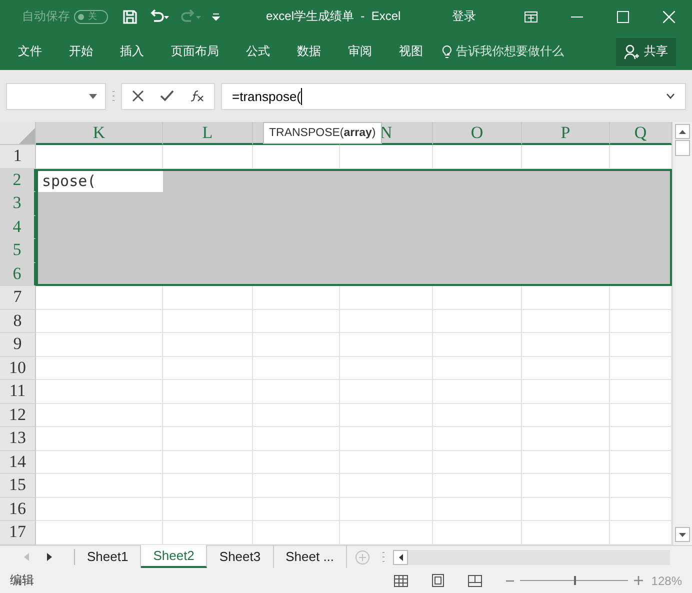 The height and width of the screenshot is (593, 692). I want to click on previous-sheet-icon, so click(26, 557).